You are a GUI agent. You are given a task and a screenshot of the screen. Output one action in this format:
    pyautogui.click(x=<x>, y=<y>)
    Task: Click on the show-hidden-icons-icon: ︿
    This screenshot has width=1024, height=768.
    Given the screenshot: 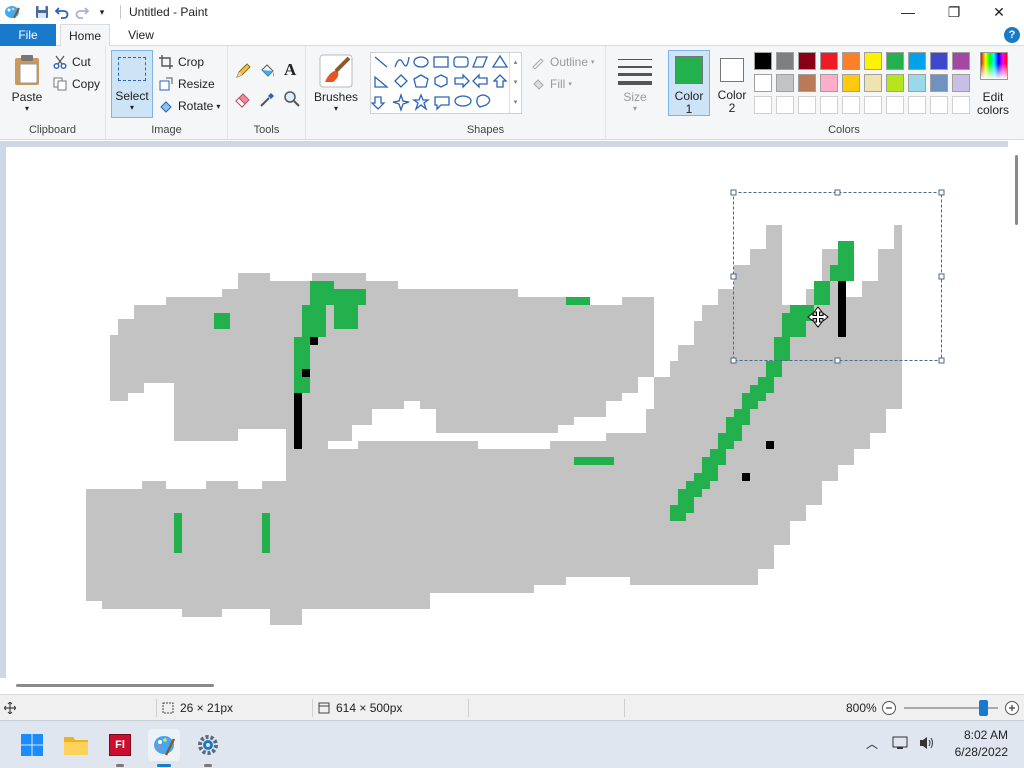 What is the action you would take?
    pyautogui.click(x=872, y=743)
    